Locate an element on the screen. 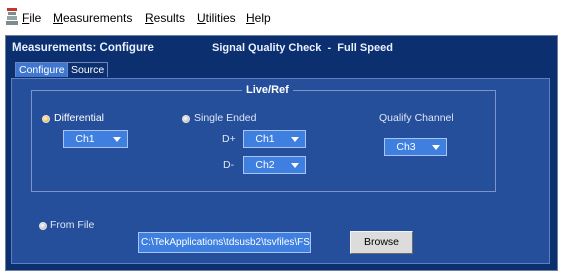 Image resolution: width=561 pixels, height=272 pixels. app-icon is located at coordinates (12, 16).